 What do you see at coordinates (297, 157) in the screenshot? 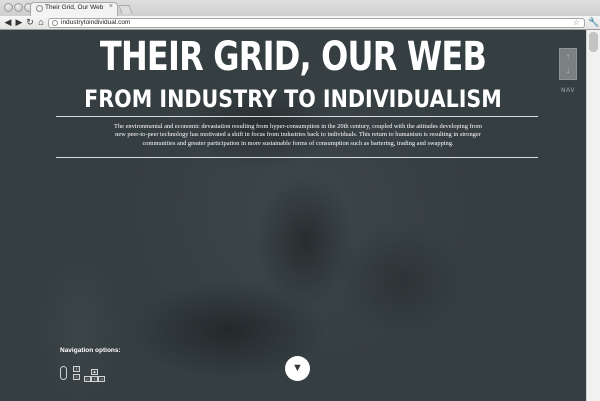
I see `divider-bottom` at bounding box center [297, 157].